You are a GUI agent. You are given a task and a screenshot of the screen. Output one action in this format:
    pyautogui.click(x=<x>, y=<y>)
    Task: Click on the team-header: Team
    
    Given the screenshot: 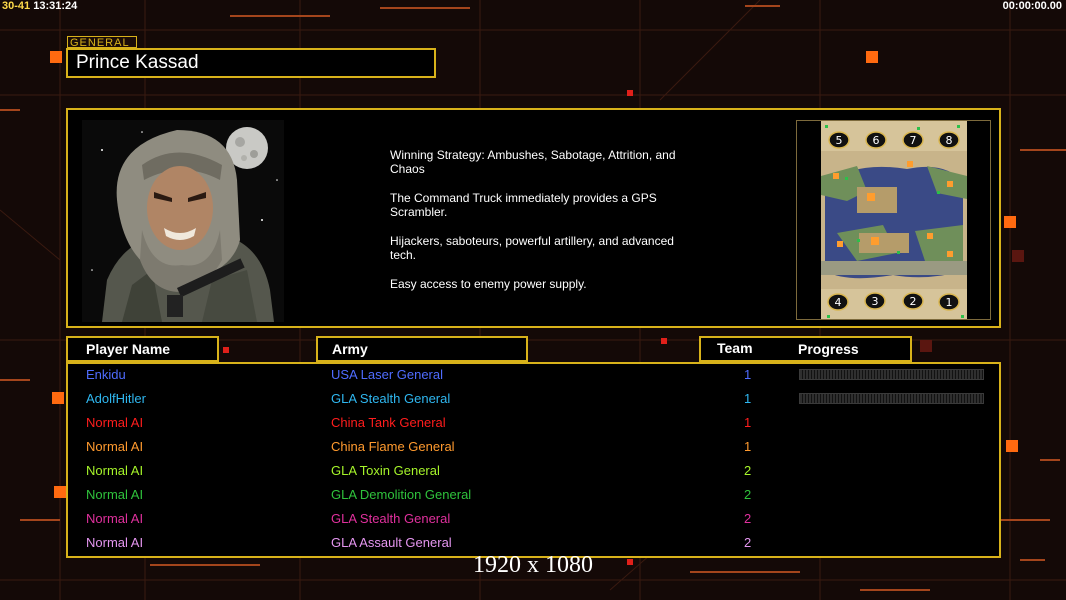 What is the action you would take?
    pyautogui.click(x=735, y=348)
    